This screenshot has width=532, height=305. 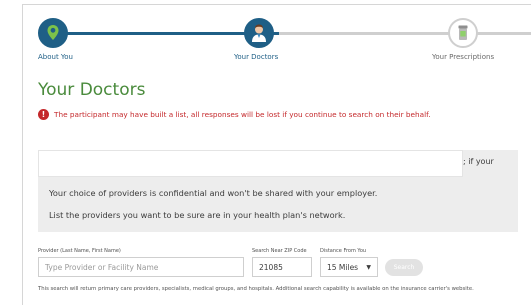 What do you see at coordinates (478, 161) in the screenshot?
I see `info-clipped-text: ; if your` at bounding box center [478, 161].